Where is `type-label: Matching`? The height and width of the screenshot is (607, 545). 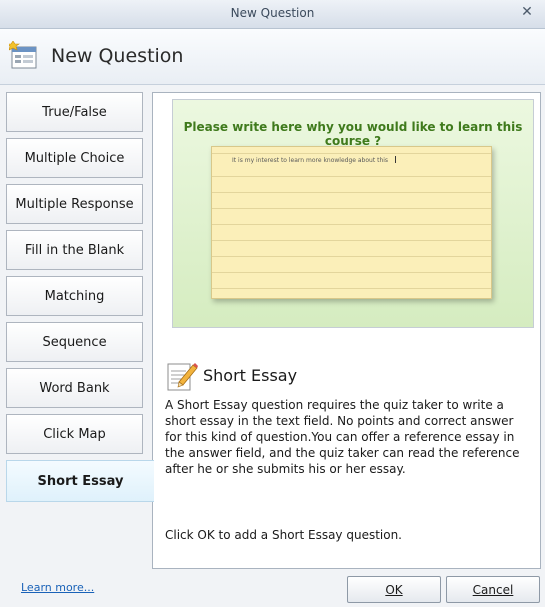
type-label: Matching is located at coordinates (74, 296).